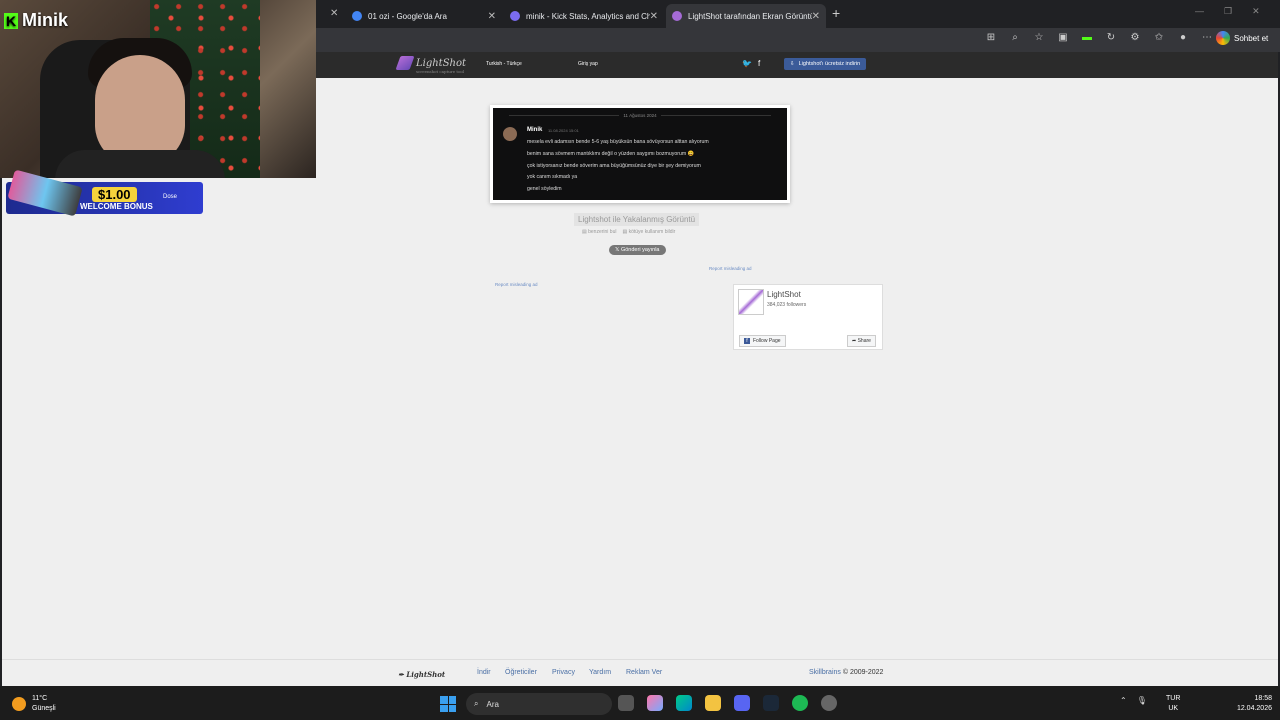 Image resolution: width=1280 pixels, height=720 pixels. Describe the element at coordinates (1063, 37) in the screenshot. I see `extension-icon: ▣` at that location.